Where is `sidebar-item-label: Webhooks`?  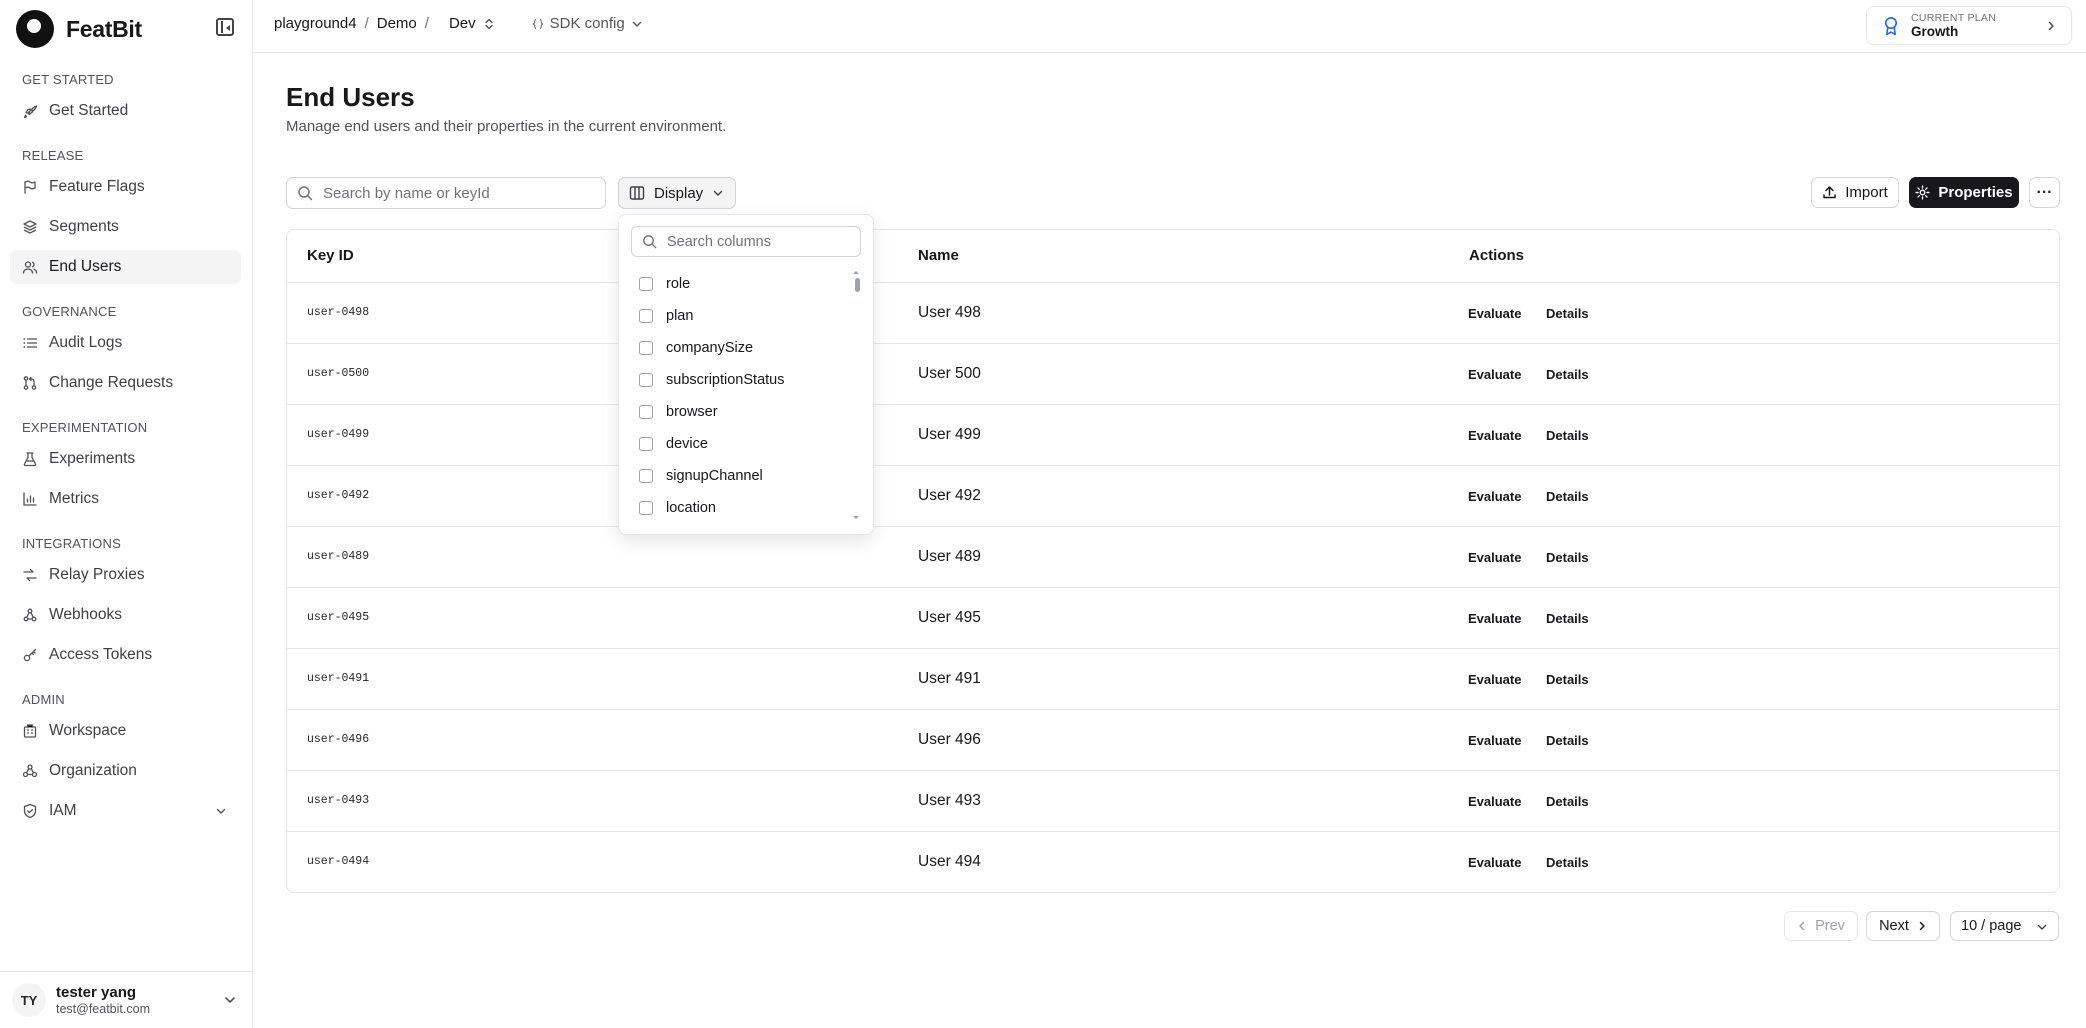
sidebar-item-label: Webhooks is located at coordinates (85, 614).